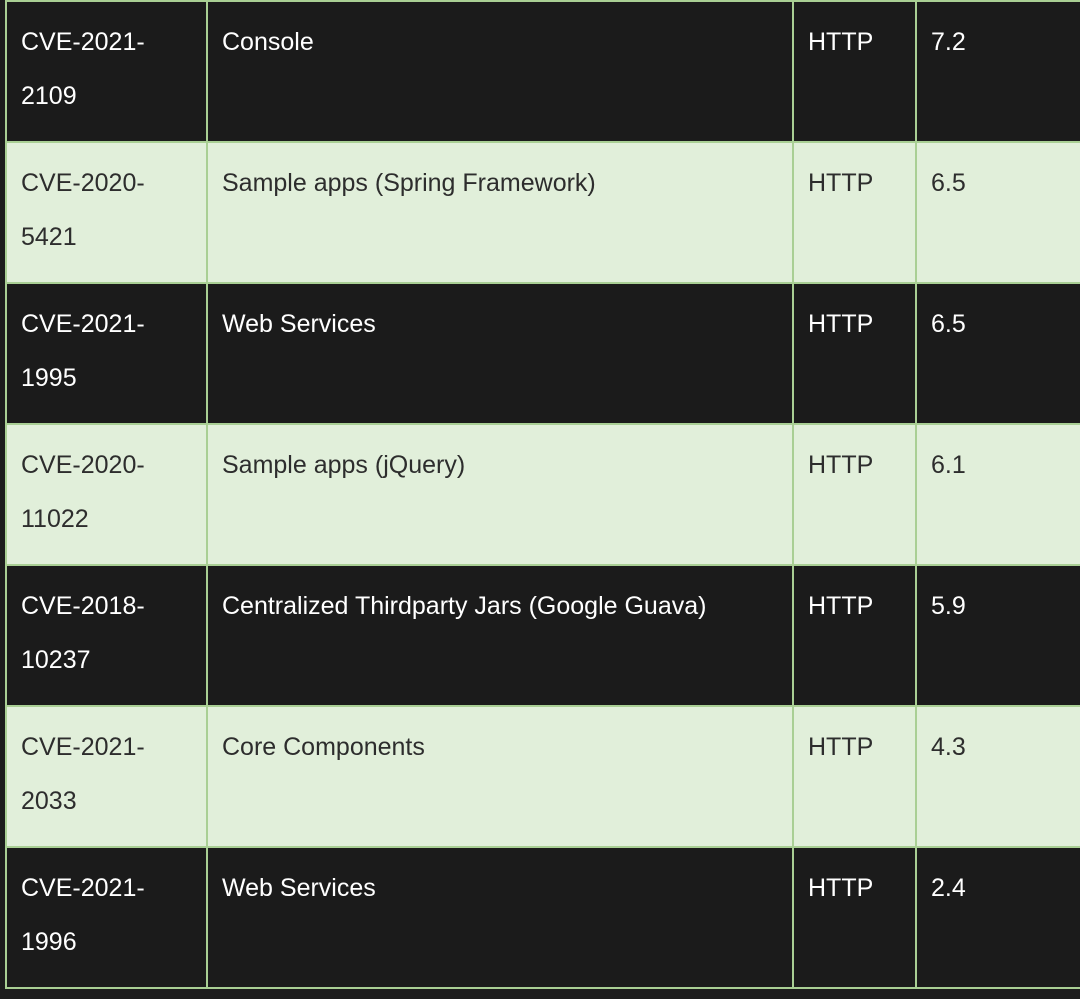 The height and width of the screenshot is (999, 1080). What do you see at coordinates (997, 635) in the screenshot?
I see `score-cell: 5.9` at bounding box center [997, 635].